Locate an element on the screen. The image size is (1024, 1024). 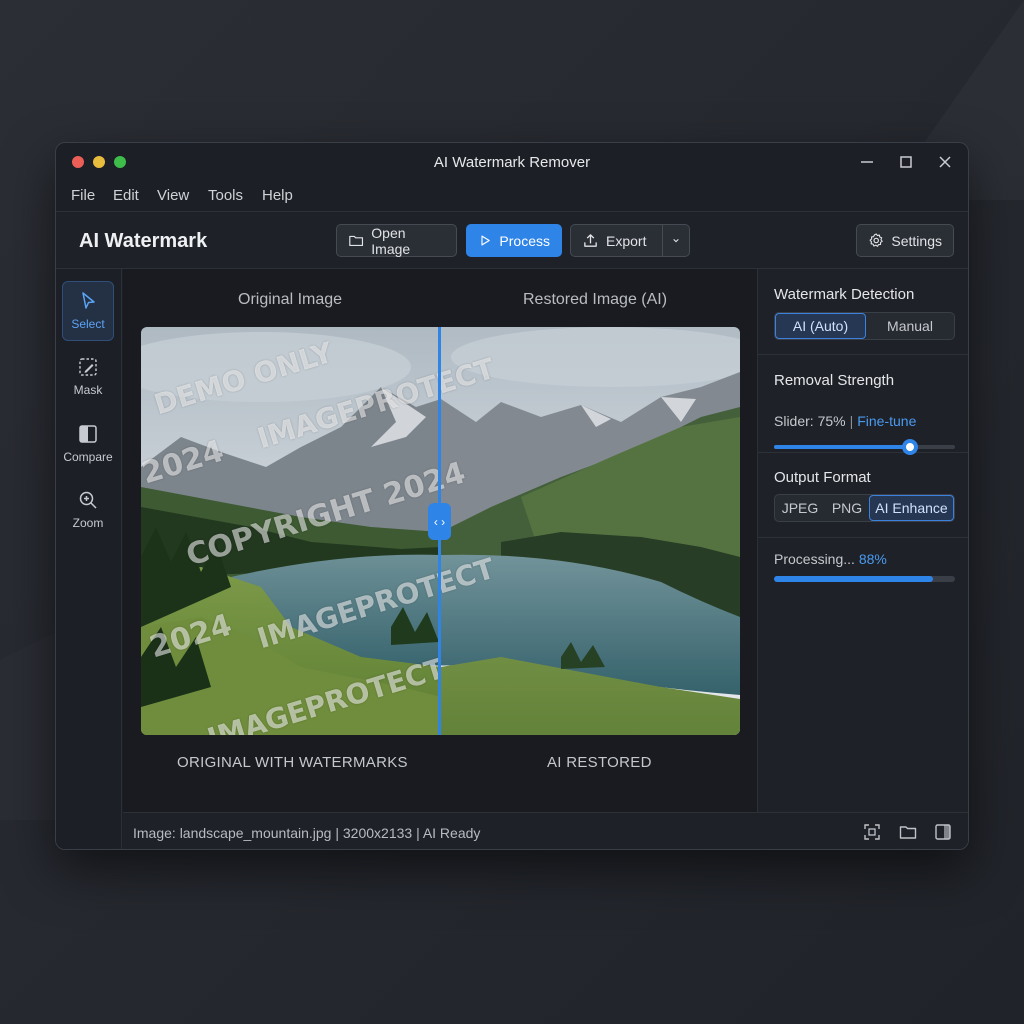
strength-slider is located at coordinates (864, 447).